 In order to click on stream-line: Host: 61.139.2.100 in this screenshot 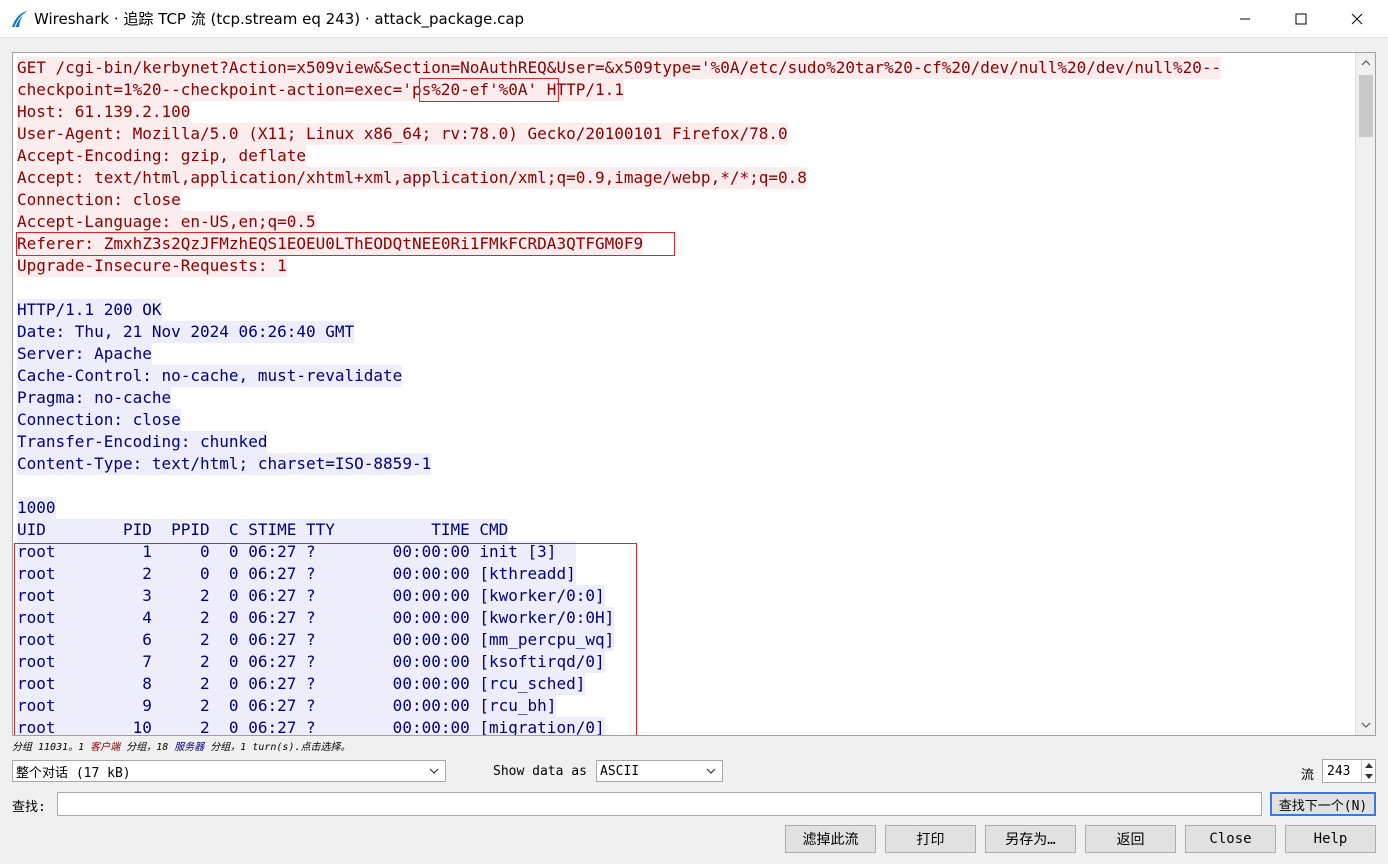, I will do `click(619, 112)`.